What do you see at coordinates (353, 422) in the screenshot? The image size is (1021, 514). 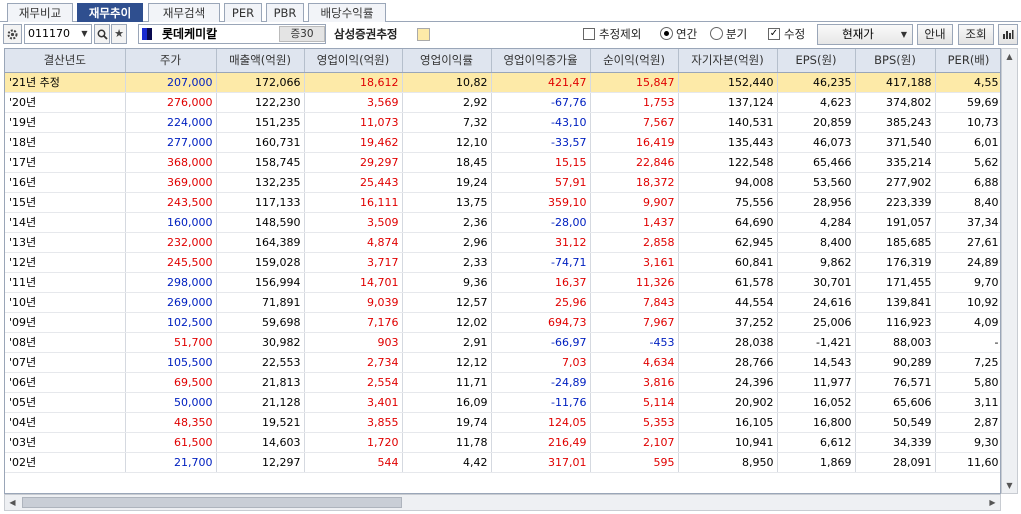 I see `table-cell-op: 3,855` at bounding box center [353, 422].